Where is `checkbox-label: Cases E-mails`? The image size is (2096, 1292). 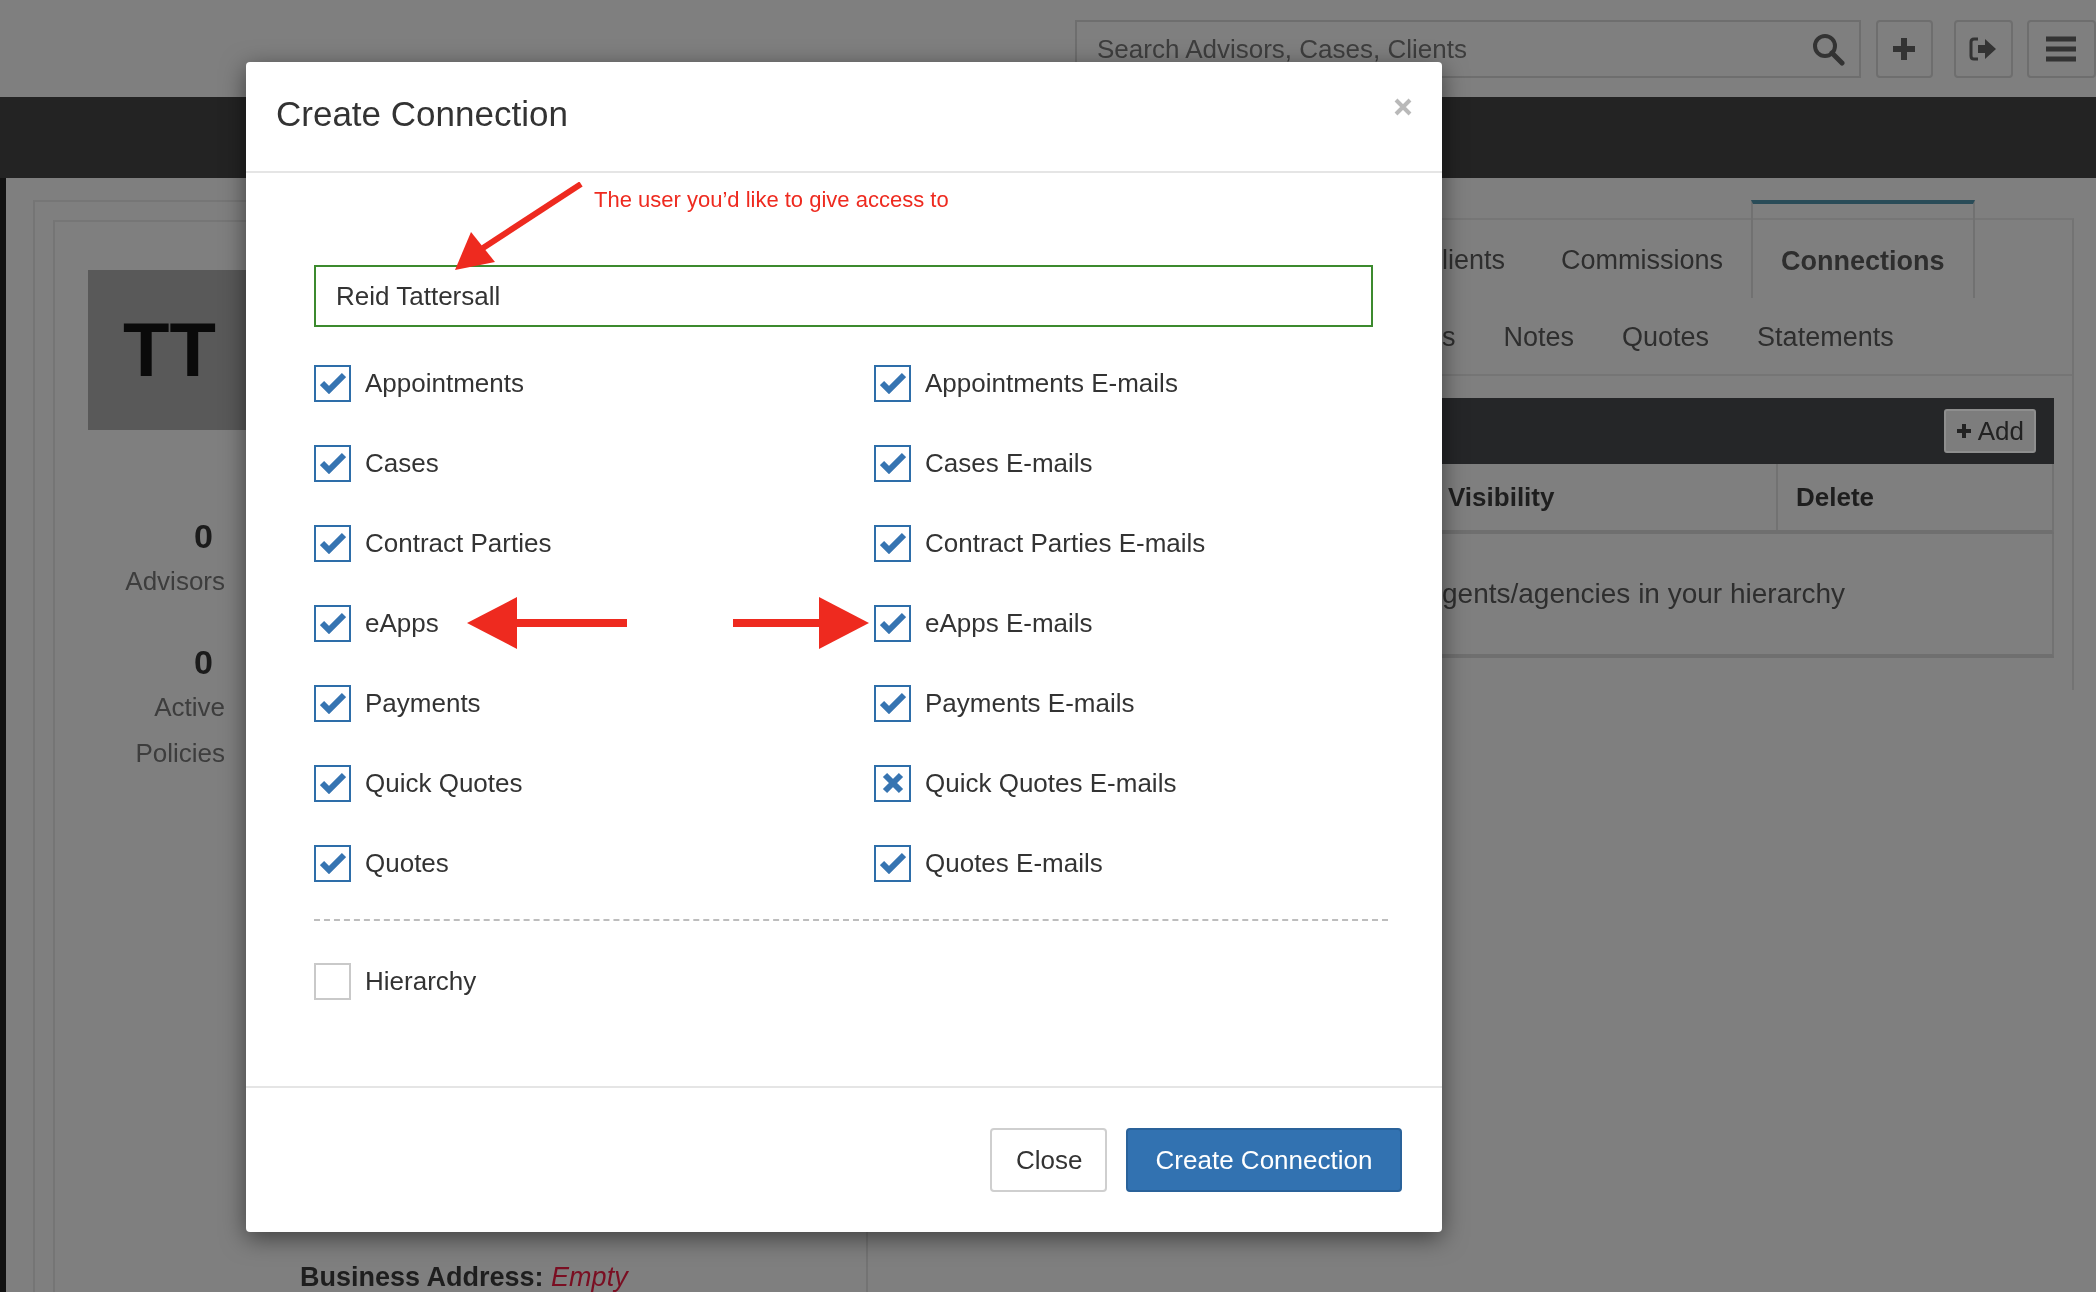 checkbox-label: Cases E-mails is located at coordinates (1009, 463).